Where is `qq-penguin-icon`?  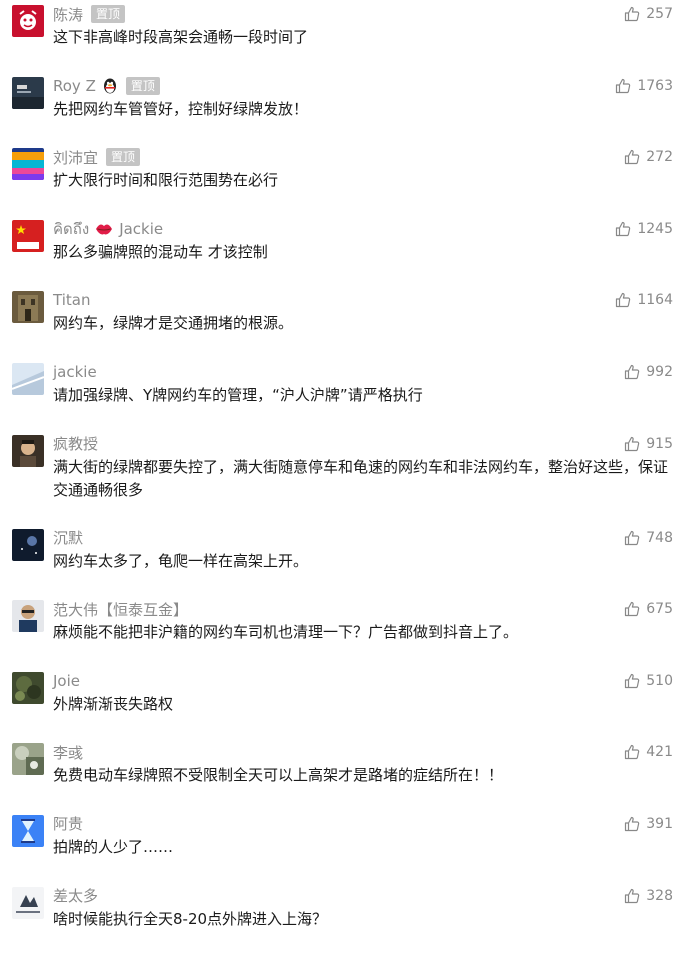
qq-penguin-icon is located at coordinates (110, 86).